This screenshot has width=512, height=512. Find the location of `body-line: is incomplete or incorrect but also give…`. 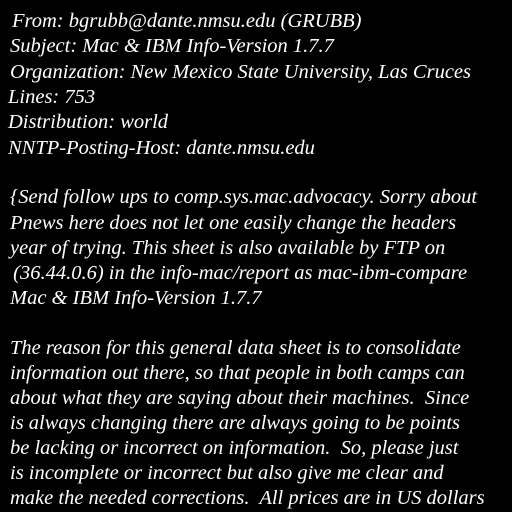

body-line: is incomplete or incorrect but also give… is located at coordinates (227, 473).